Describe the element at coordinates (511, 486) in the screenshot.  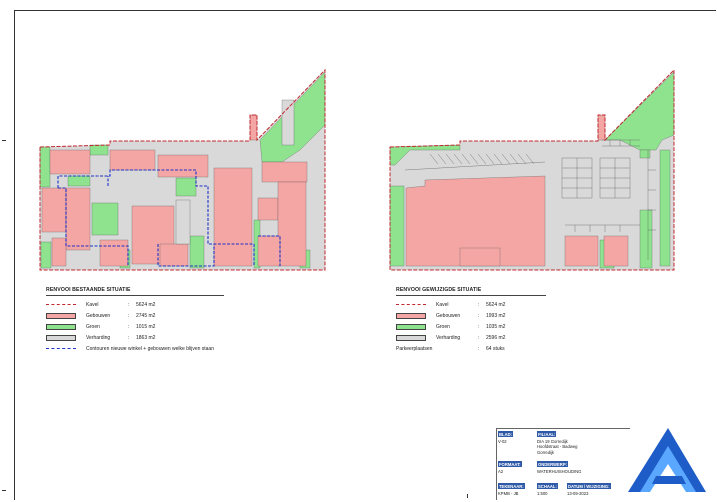
I see `tb-label: TEKENAAR:` at that location.